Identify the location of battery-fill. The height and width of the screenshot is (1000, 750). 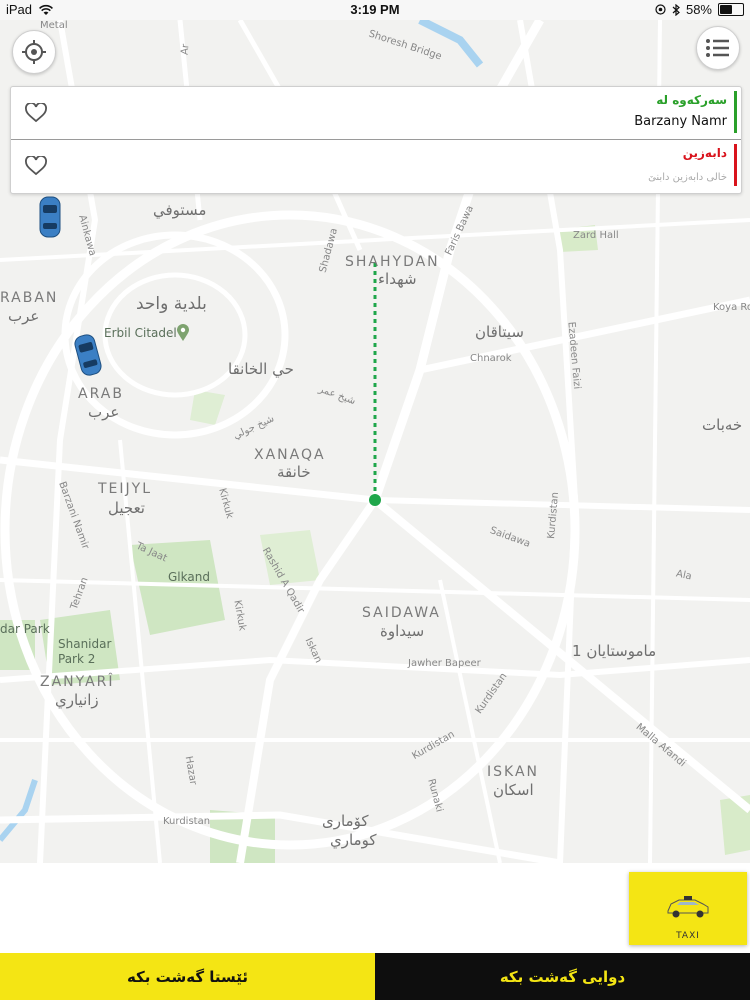
(726, 9).